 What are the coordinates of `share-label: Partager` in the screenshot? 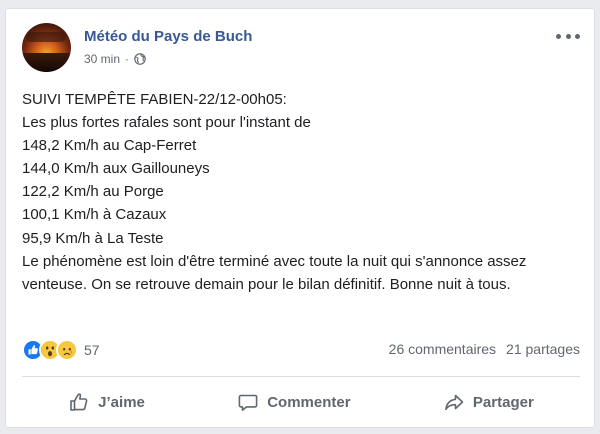 It's located at (503, 402).